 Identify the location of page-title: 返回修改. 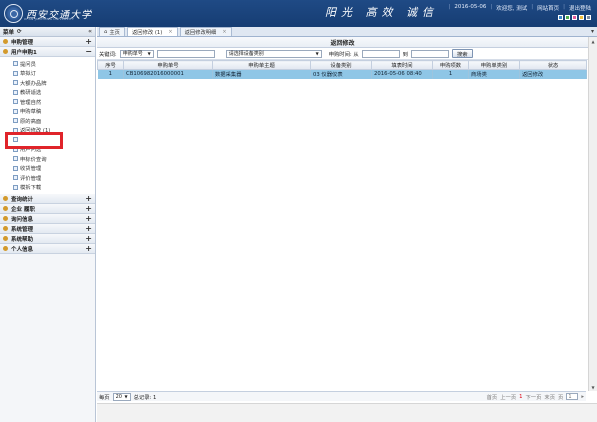
(342, 42).